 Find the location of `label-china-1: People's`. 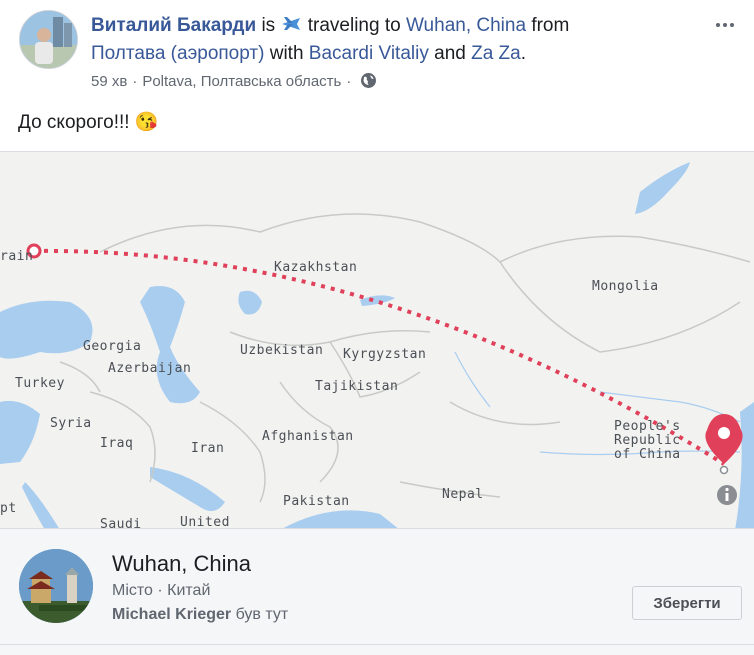

label-china-1: People's is located at coordinates (647, 426).